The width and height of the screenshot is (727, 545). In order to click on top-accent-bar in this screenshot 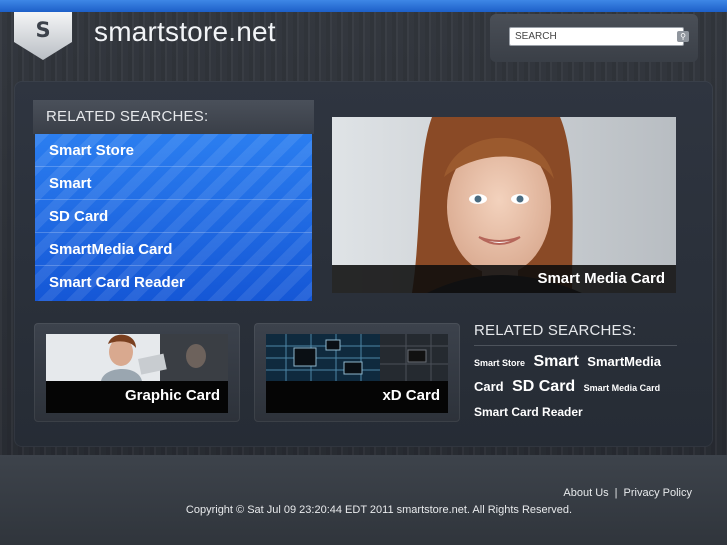, I will do `click(363, 6)`.